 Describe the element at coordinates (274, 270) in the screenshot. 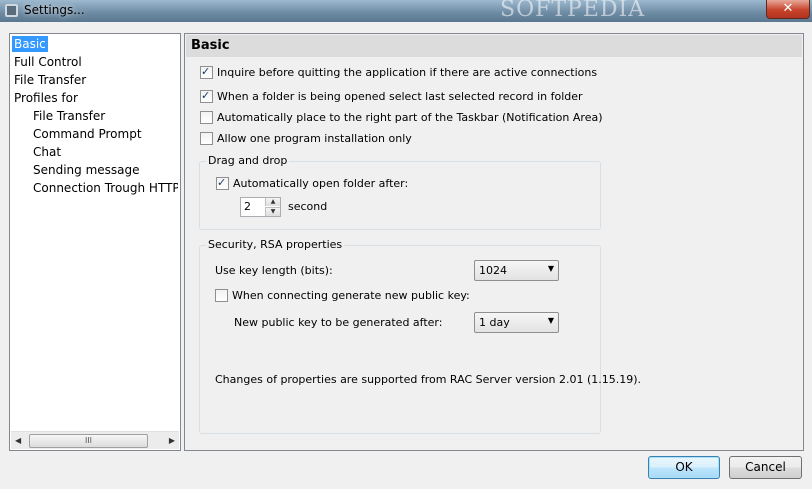

I see `key-length-label: Use key length (bits):` at that location.